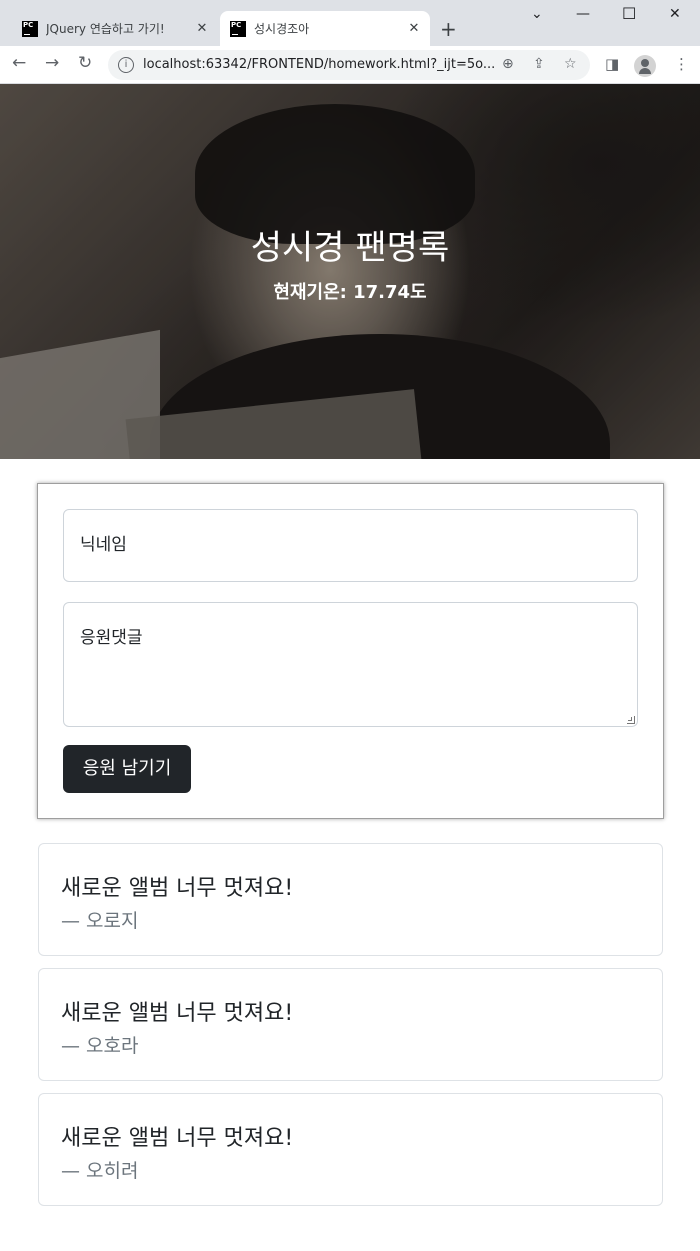  Describe the element at coordinates (508, 64) in the screenshot. I see `zoom-icon: ⊕` at that location.